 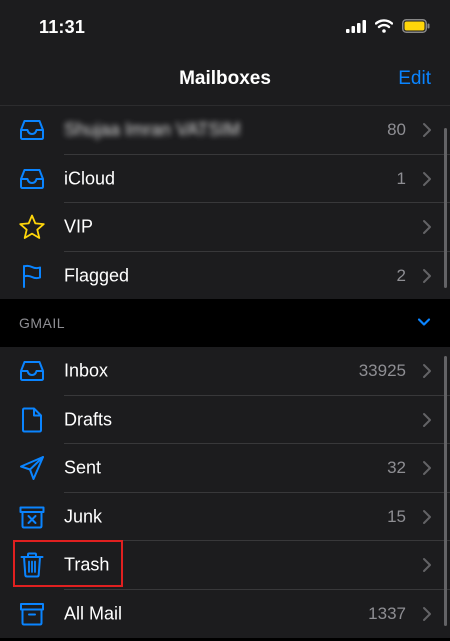 What do you see at coordinates (225, 517) in the screenshot?
I see `mailbox-row-junk: Junk 15` at bounding box center [225, 517].